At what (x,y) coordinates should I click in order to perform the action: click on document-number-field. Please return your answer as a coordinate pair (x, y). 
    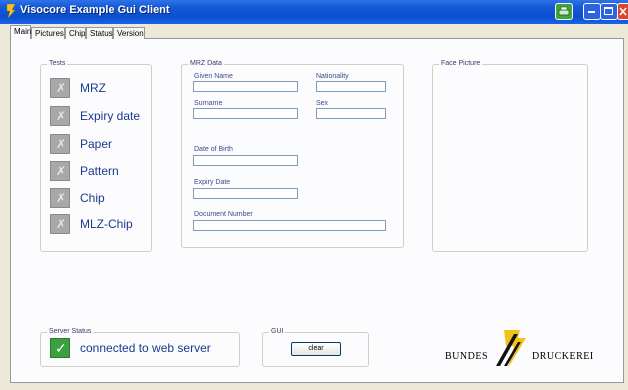
    Looking at the image, I should click on (289, 225).